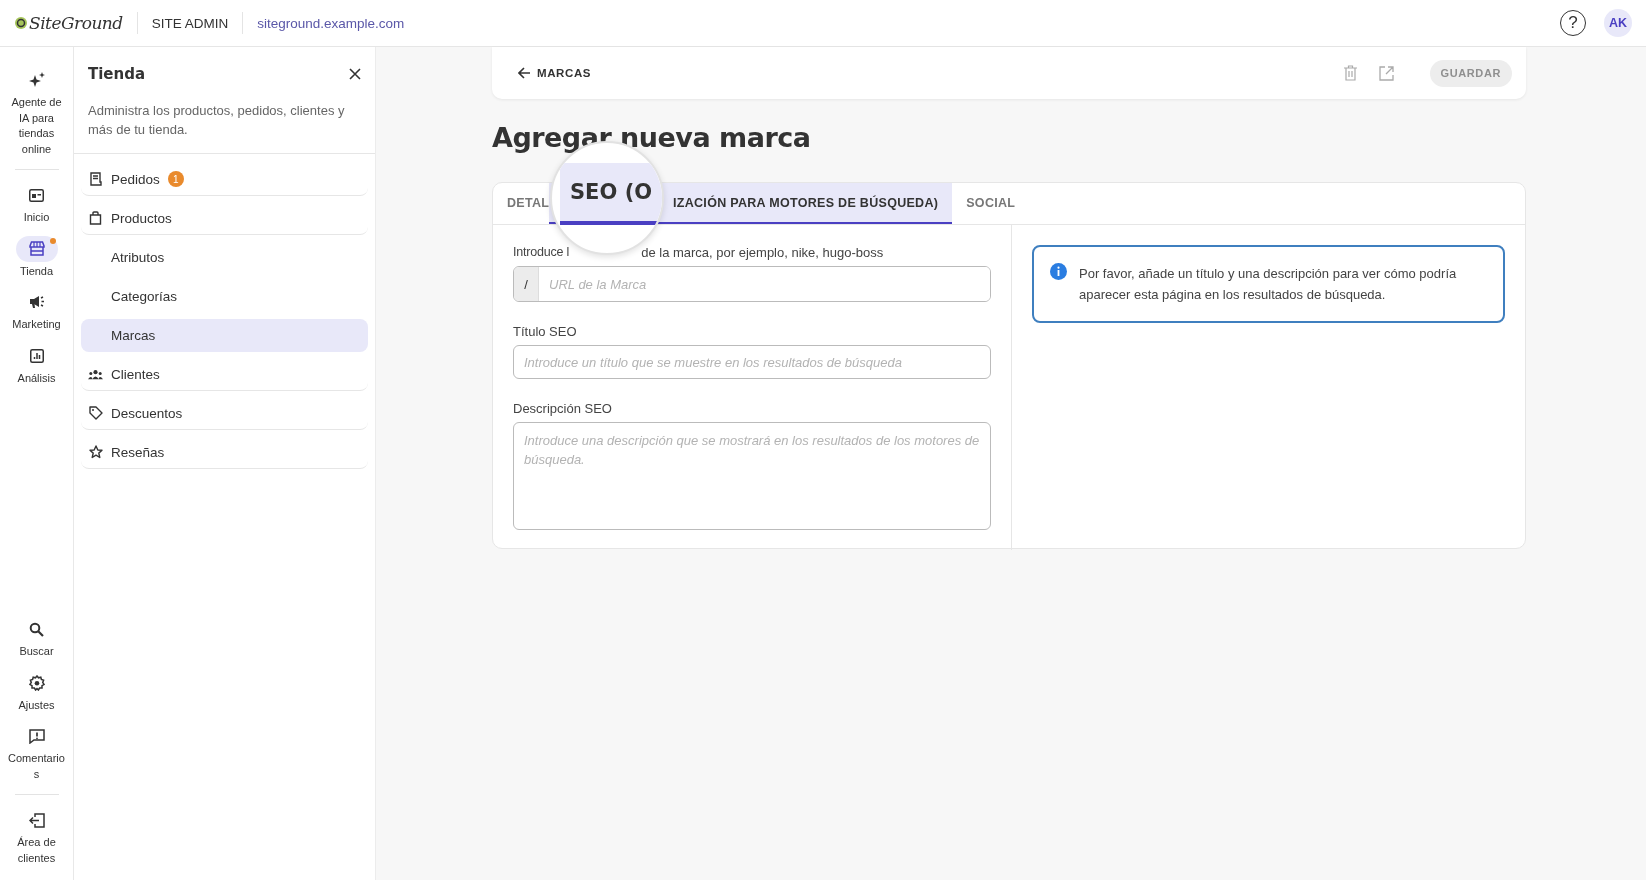 The height and width of the screenshot is (880, 1646). I want to click on back-link: MARCAS, so click(555, 73).